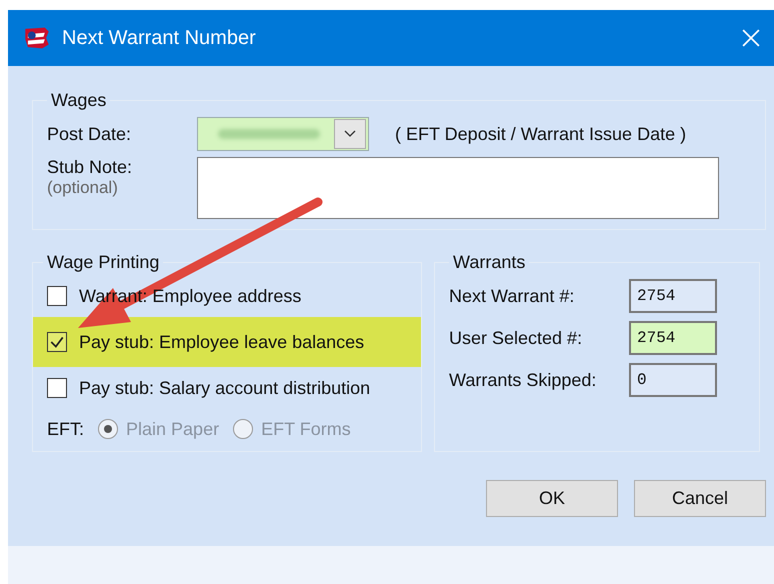  What do you see at coordinates (512, 296) in the screenshot?
I see `field-label: Next Warrant #:` at bounding box center [512, 296].